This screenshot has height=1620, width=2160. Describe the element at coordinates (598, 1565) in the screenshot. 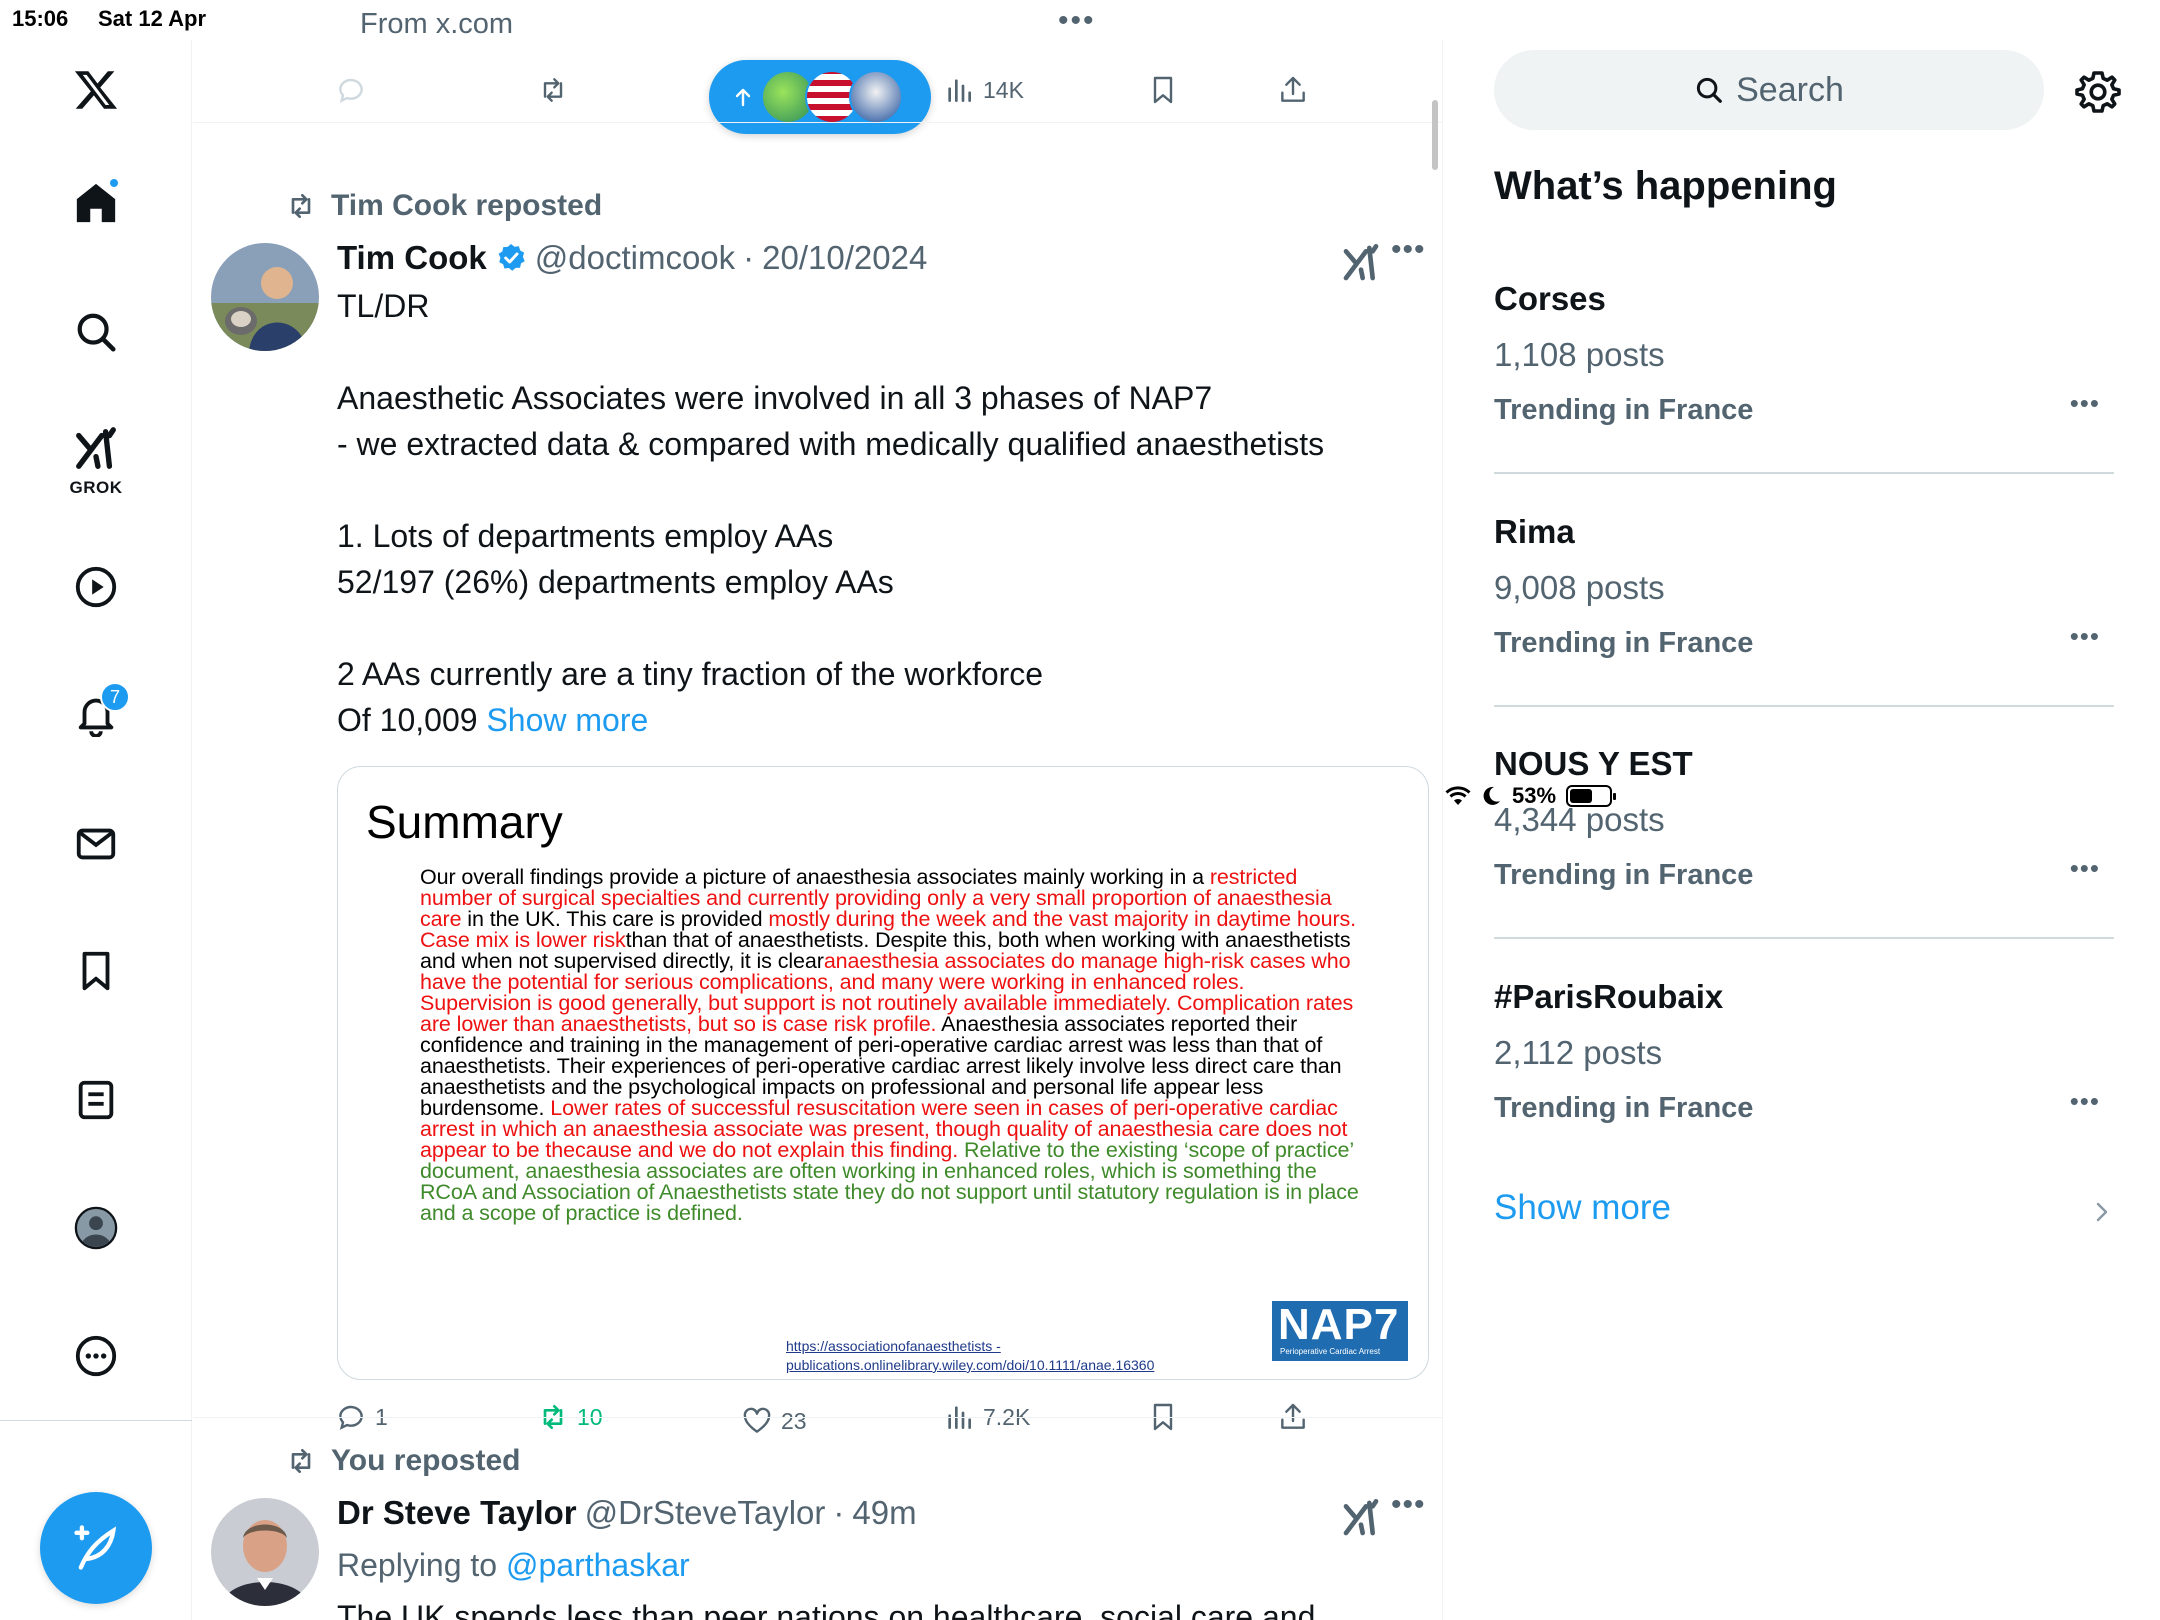

I see `replying-to-handle: @parthaskar` at that location.